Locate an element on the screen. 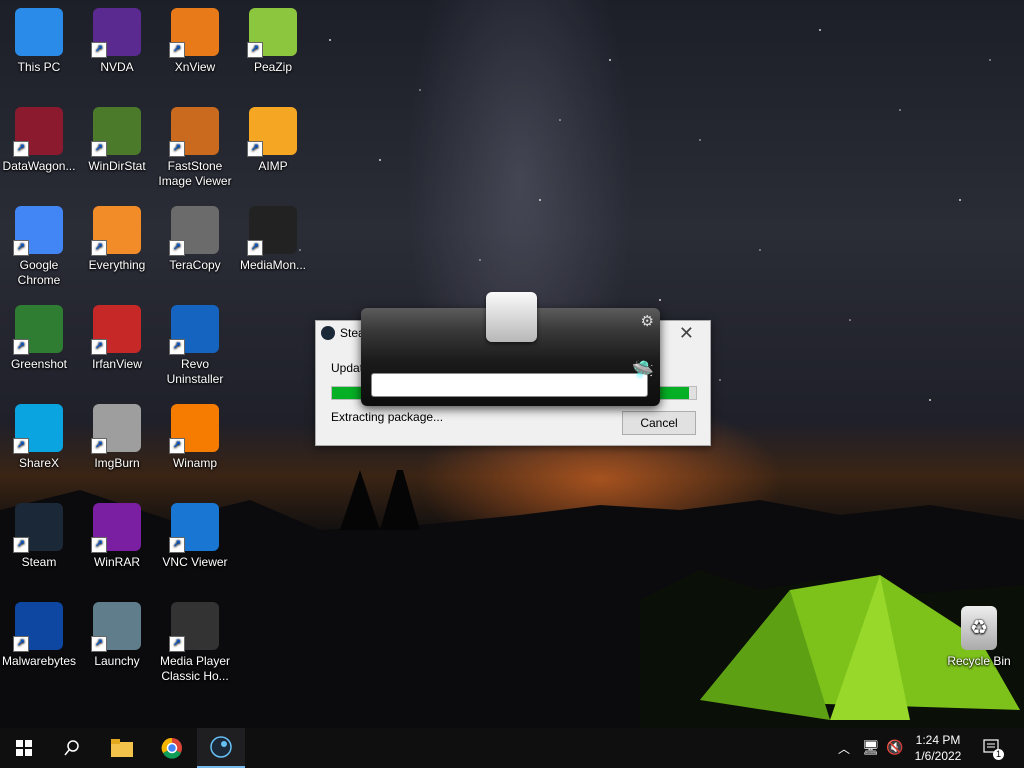 The image size is (1024, 768). revo-icon: ↗ is located at coordinates (194, 330).